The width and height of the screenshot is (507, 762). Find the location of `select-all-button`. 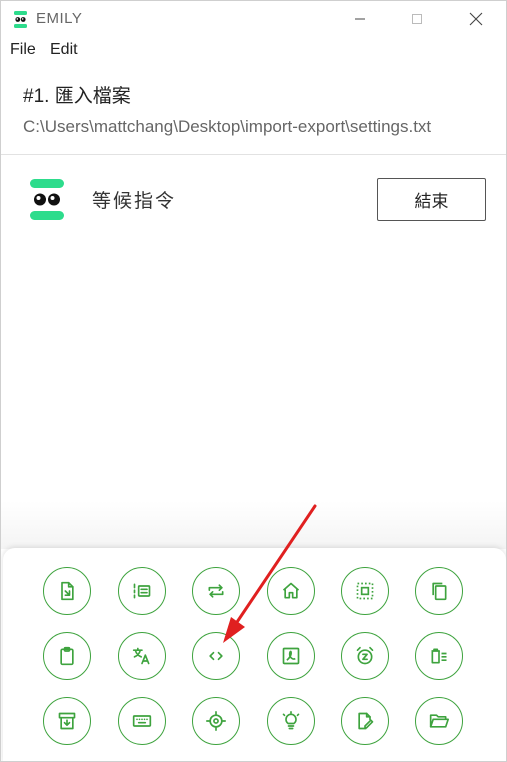

select-all-button is located at coordinates (365, 591).